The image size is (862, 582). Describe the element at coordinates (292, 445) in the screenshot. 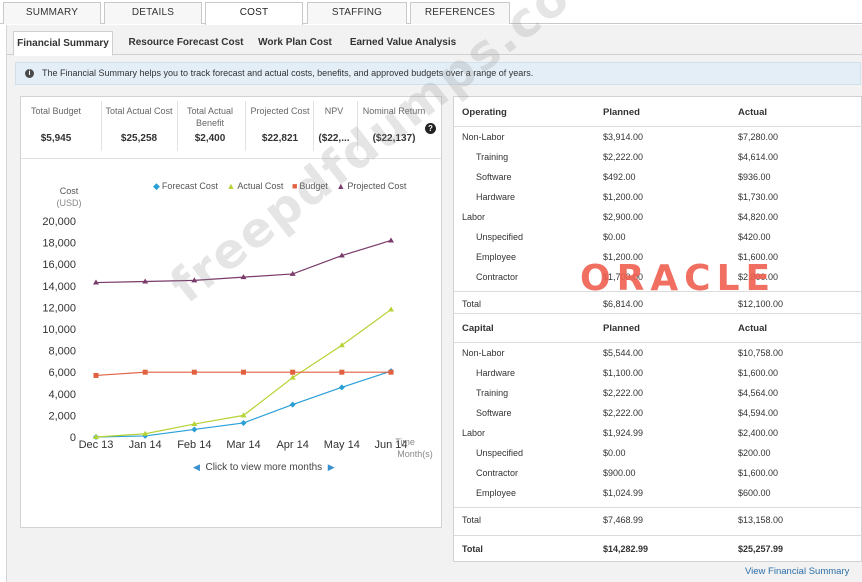

I see `x-tick-label: Apr 14` at that location.